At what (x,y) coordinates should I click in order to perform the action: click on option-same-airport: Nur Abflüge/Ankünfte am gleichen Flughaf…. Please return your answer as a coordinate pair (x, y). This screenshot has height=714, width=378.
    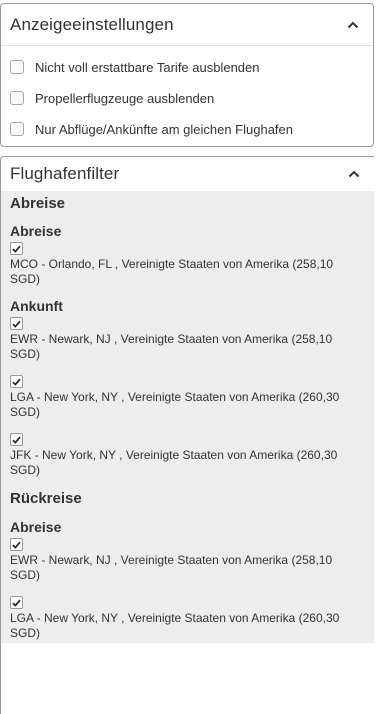
    Looking at the image, I should click on (187, 129).